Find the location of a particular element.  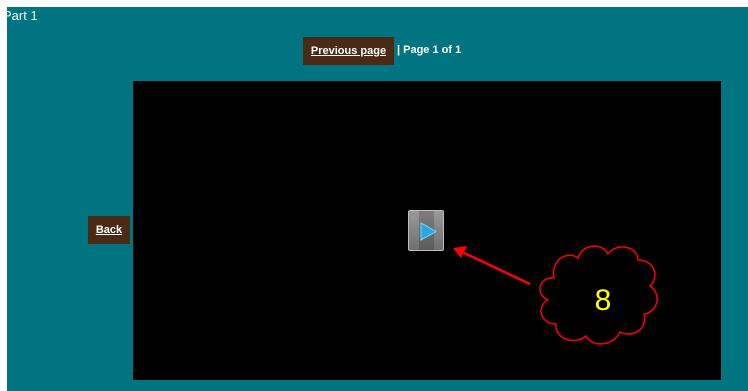

page-title: Part 1 is located at coordinates (20, 15).